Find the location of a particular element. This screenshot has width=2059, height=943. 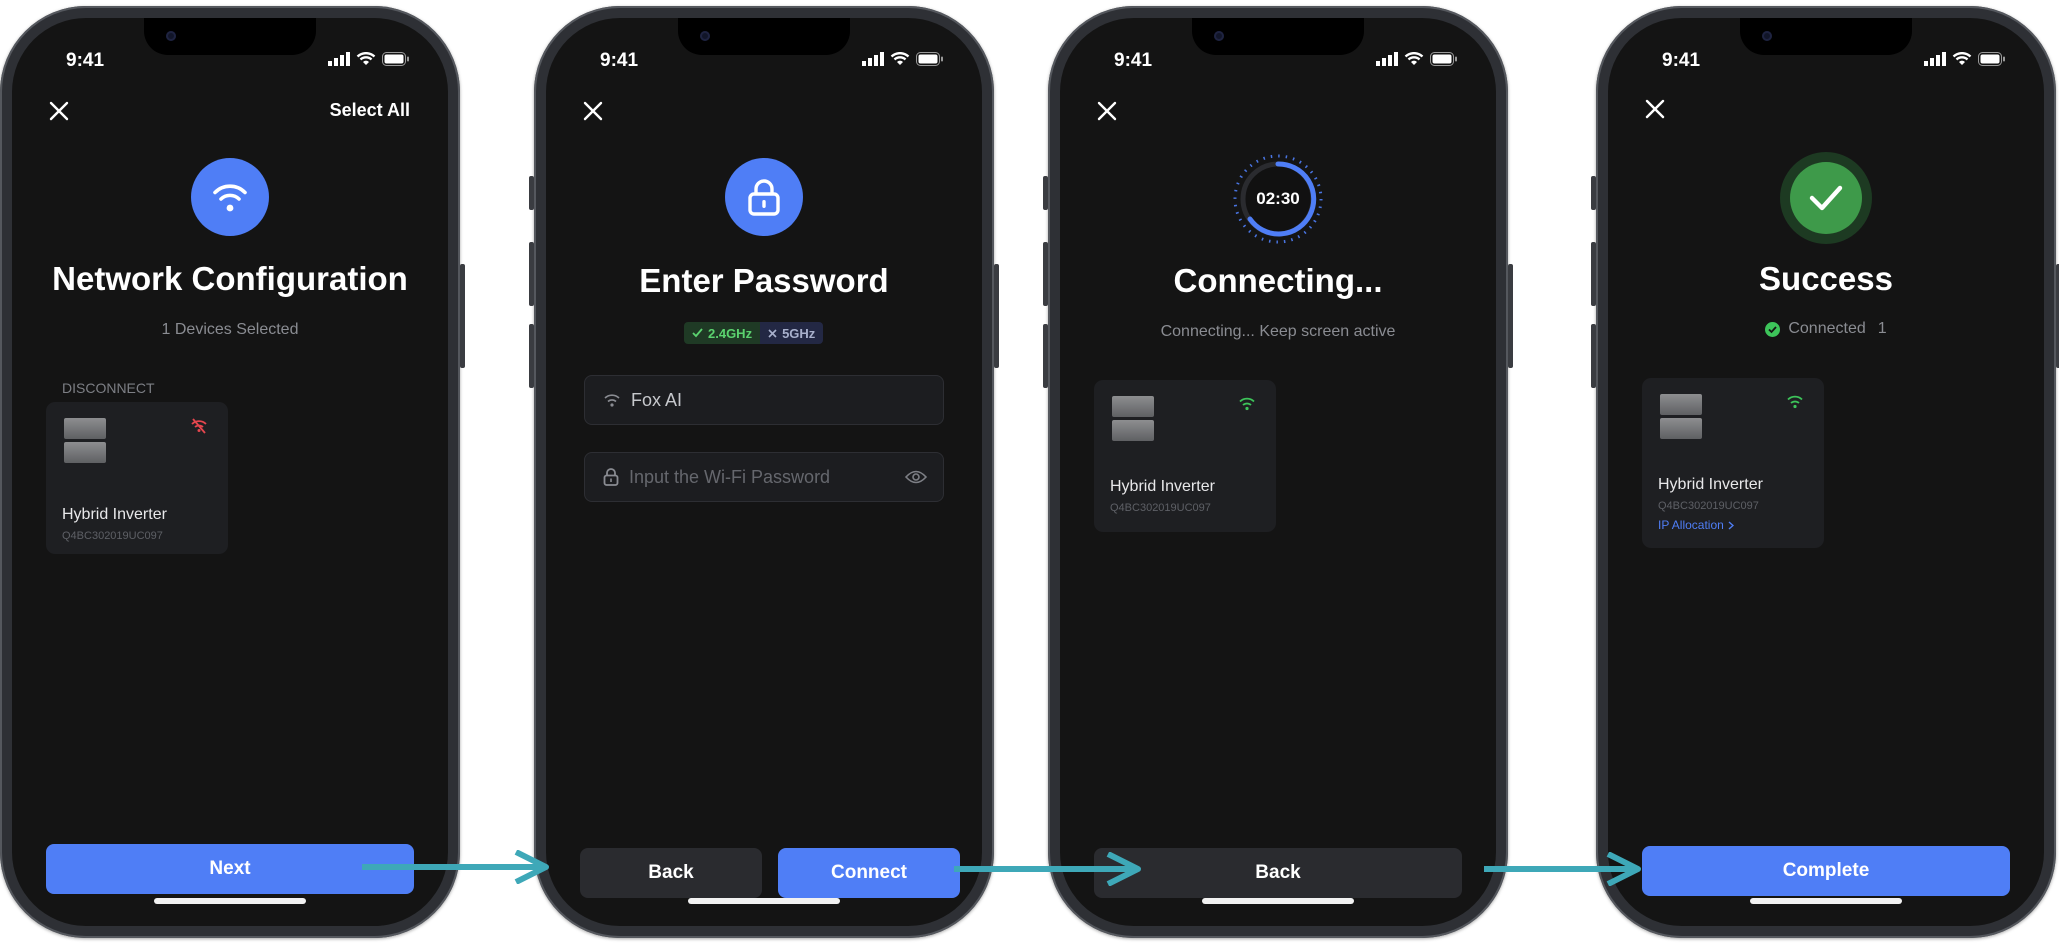

eye-icon is located at coordinates (916, 477).